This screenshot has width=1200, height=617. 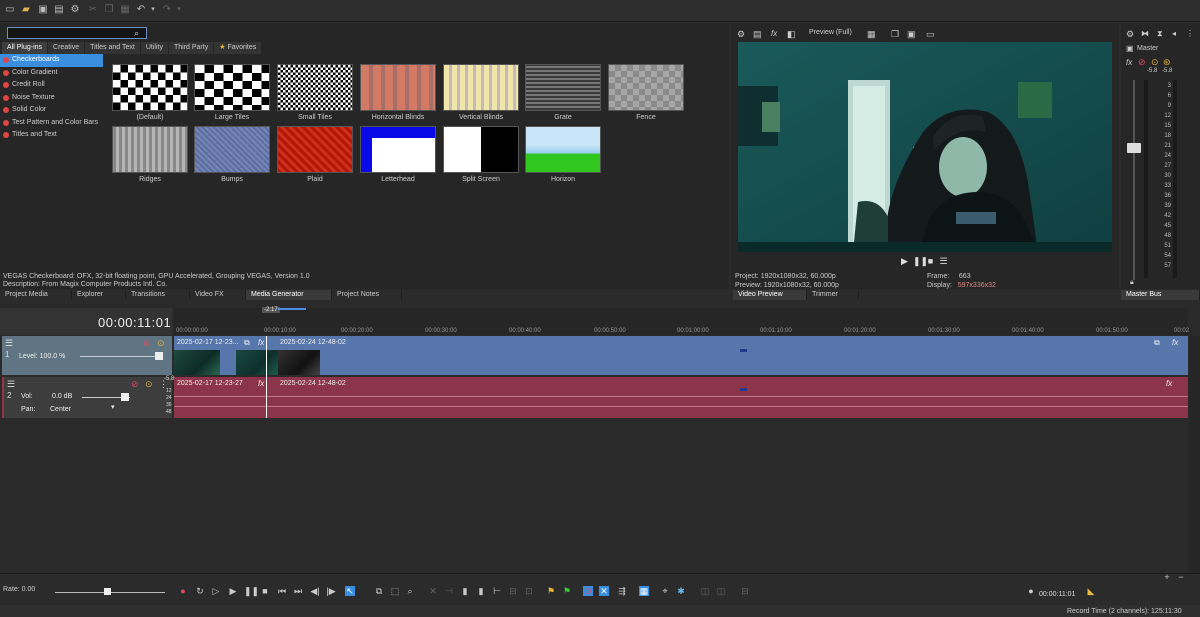 What do you see at coordinates (830, 32) in the screenshot?
I see `preview-quality: Preview (Full)` at bounding box center [830, 32].